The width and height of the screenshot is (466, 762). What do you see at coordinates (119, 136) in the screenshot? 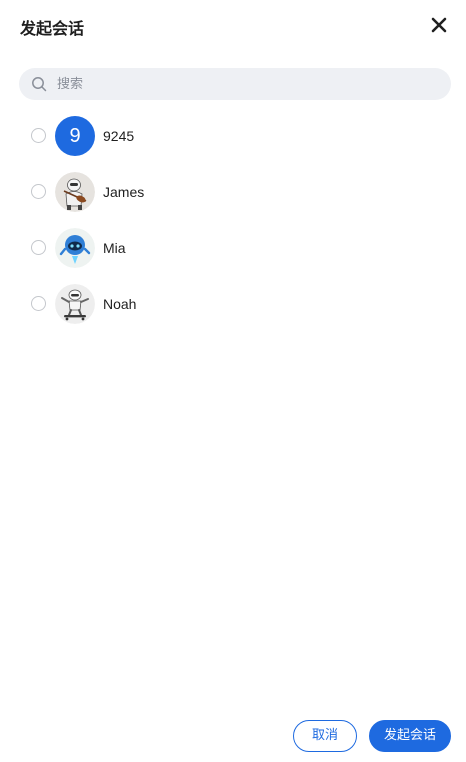
I see `contact-name: 9245` at bounding box center [119, 136].